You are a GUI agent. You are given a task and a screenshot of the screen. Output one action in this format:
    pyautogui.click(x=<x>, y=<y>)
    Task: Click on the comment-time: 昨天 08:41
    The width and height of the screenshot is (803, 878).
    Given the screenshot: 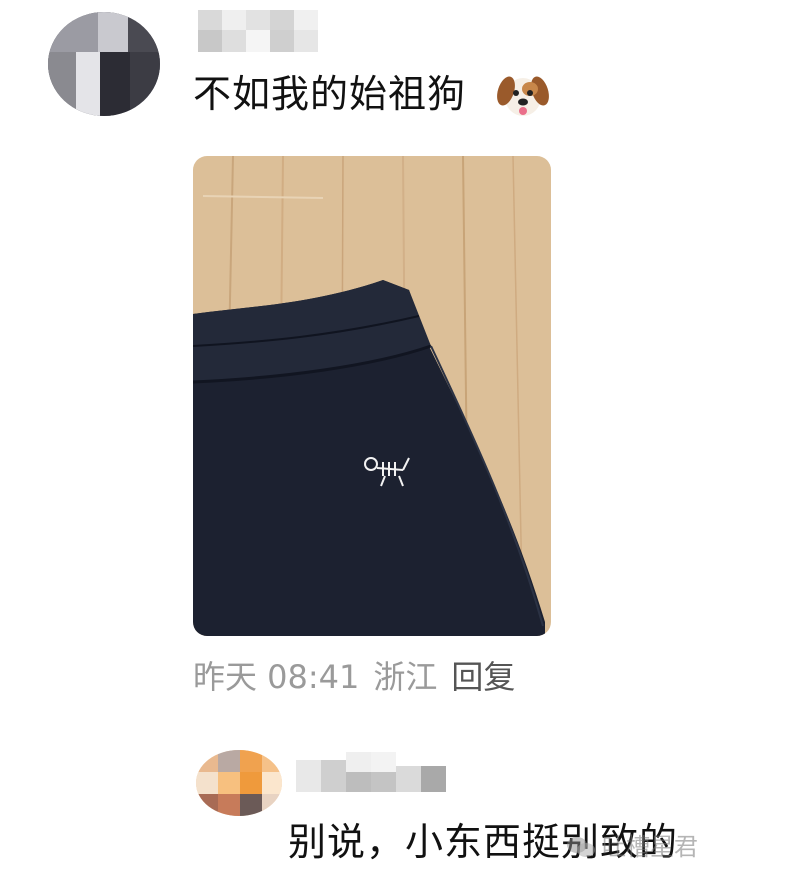 What is the action you would take?
    pyautogui.click(x=276, y=677)
    